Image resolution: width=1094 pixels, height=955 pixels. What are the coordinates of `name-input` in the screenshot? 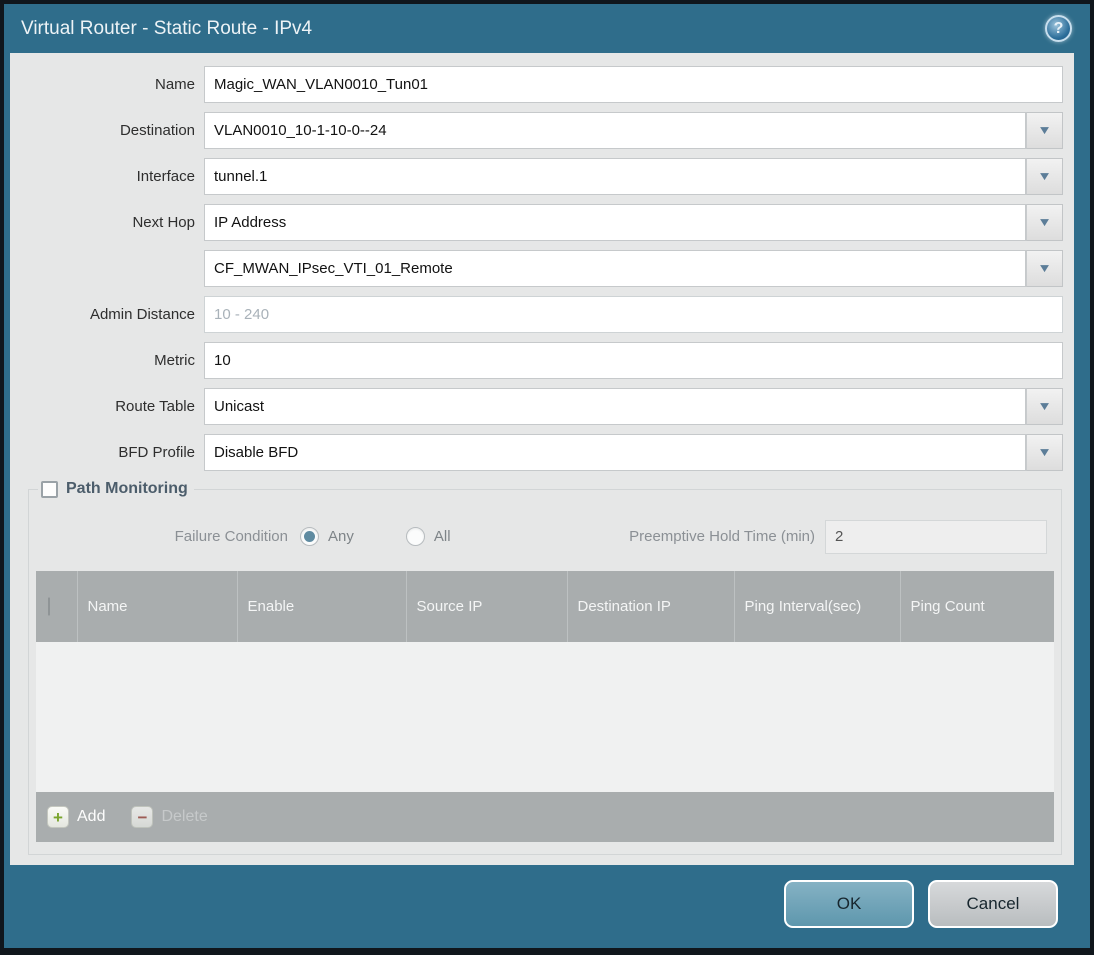 It's located at (633, 84).